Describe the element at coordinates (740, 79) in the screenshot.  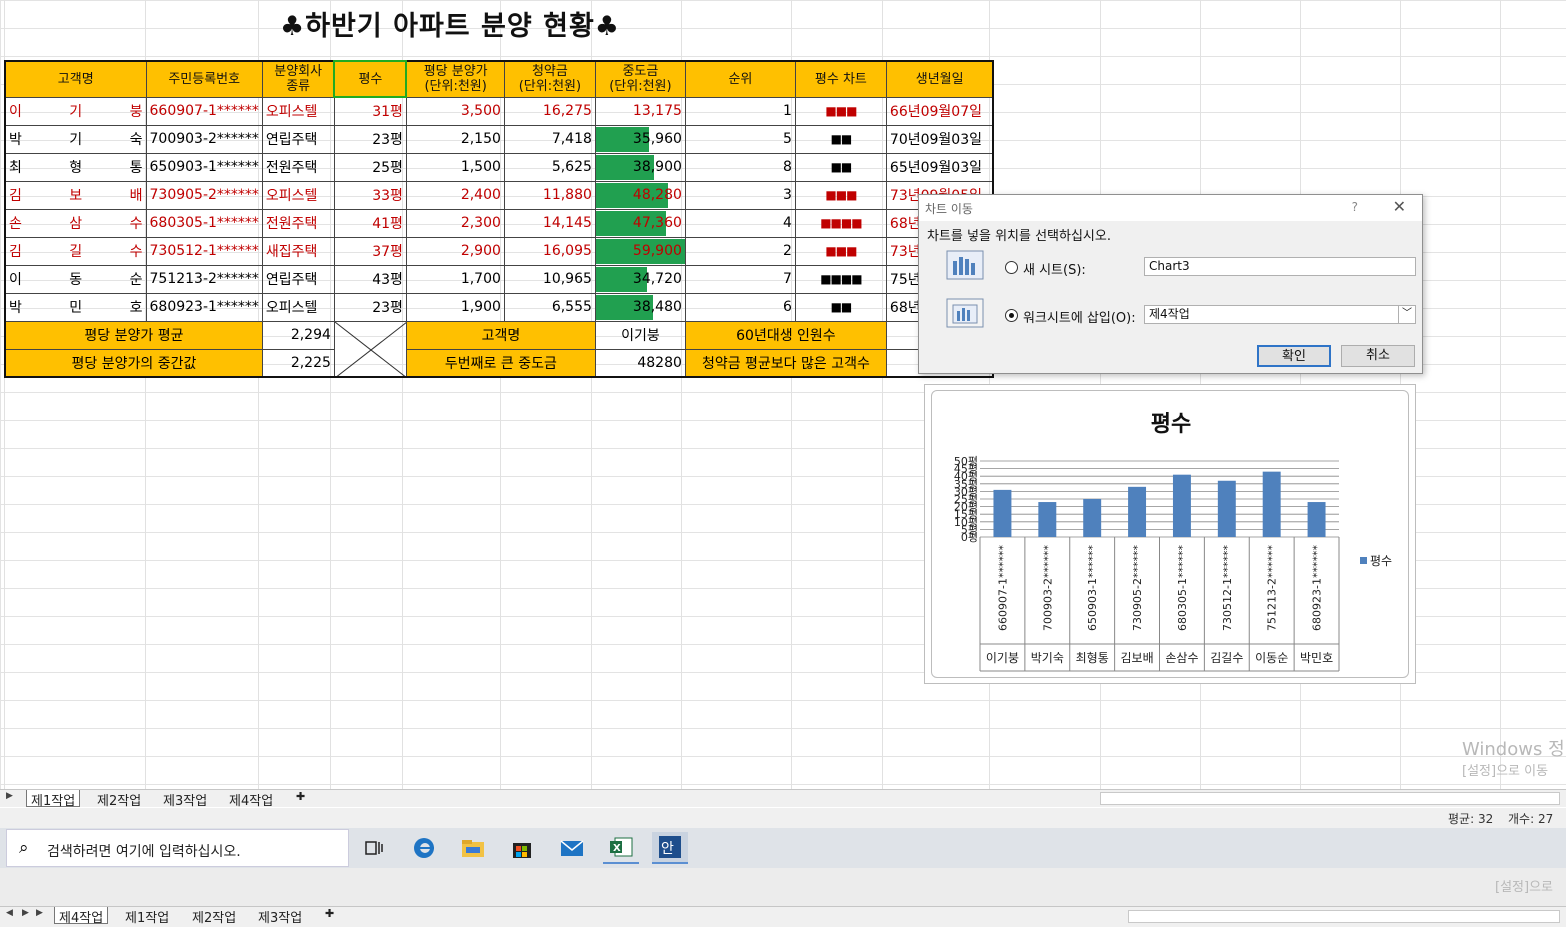
I see `header-cell: 순위` at that location.